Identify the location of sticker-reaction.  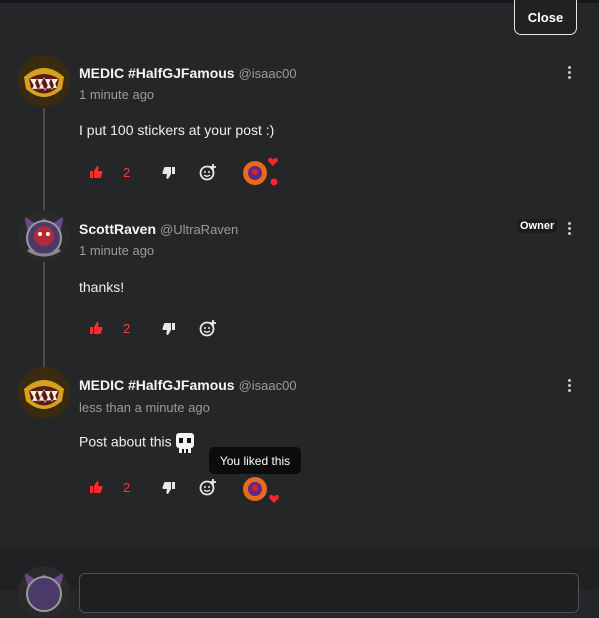
(255, 489).